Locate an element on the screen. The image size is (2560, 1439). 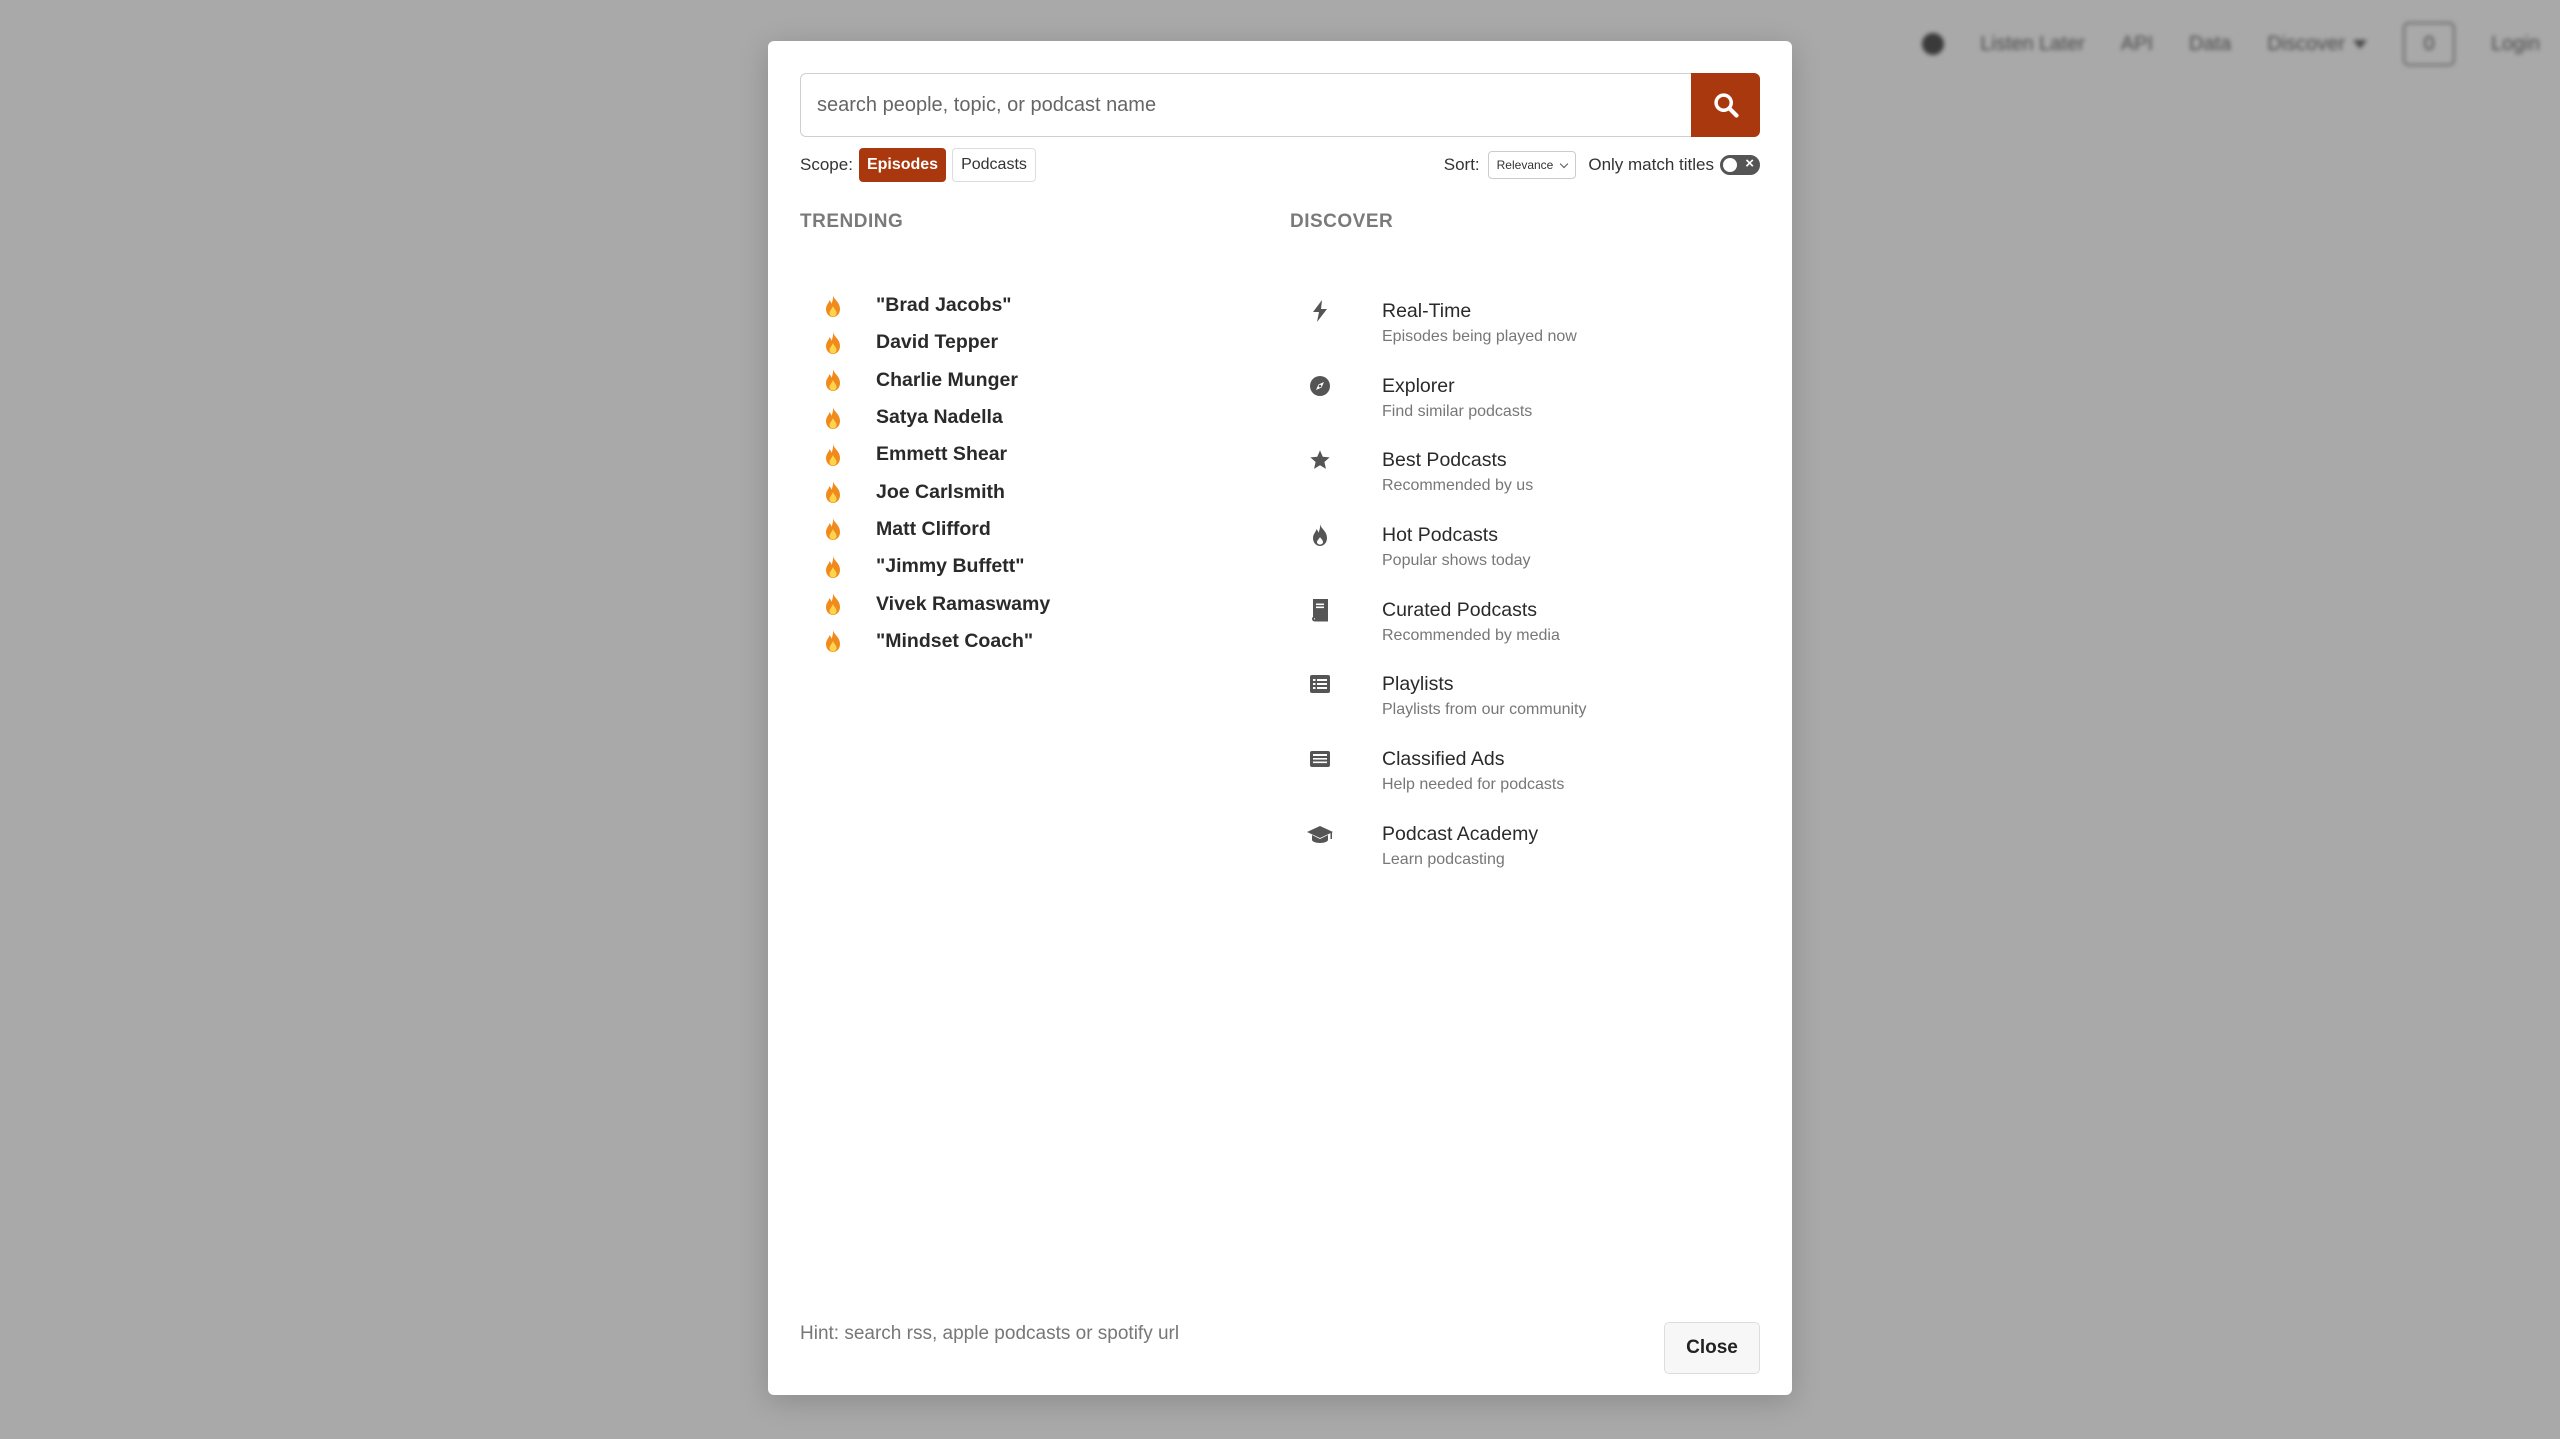
nav-login: Login is located at coordinates (2515, 43).